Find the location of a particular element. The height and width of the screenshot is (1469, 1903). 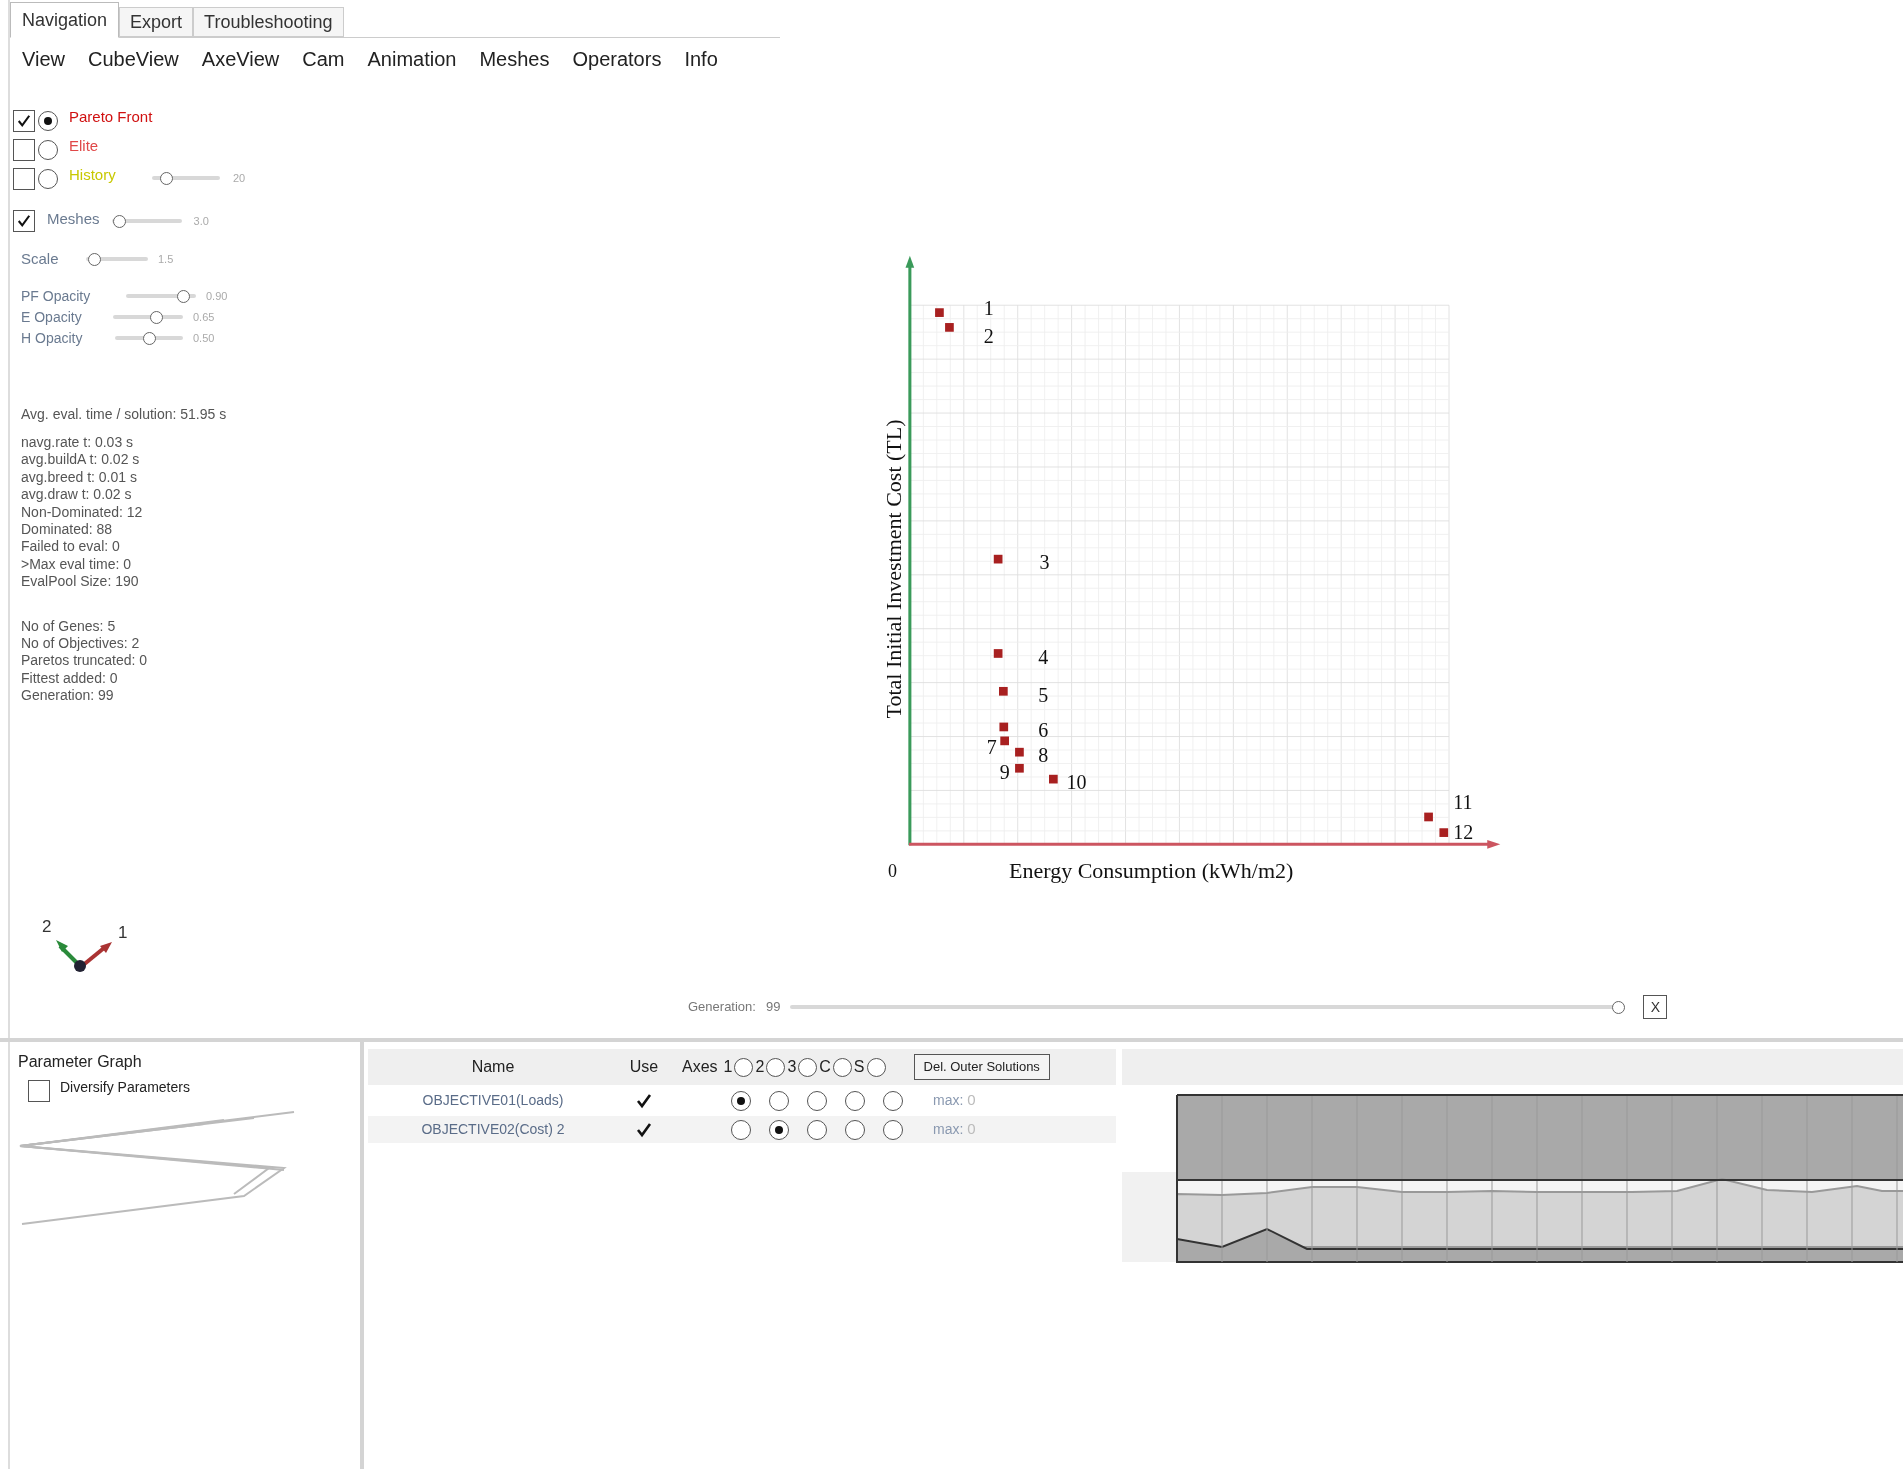

point-label: 1 is located at coordinates (988, 307).